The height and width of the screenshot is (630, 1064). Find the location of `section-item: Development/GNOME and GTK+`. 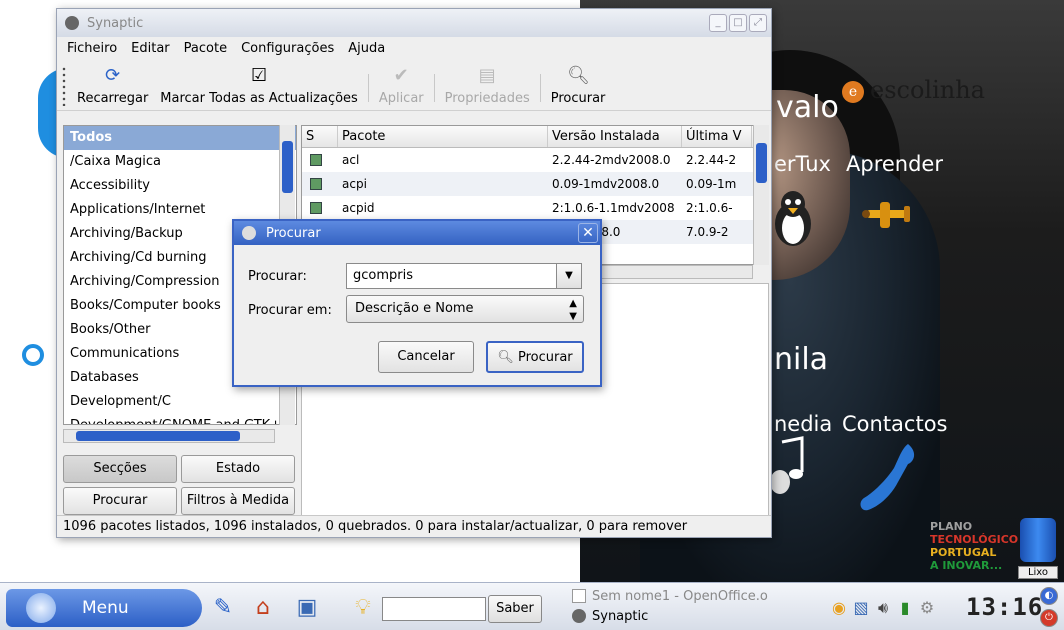

section-item: Development/GNOME and GTK+ is located at coordinates (180, 419).